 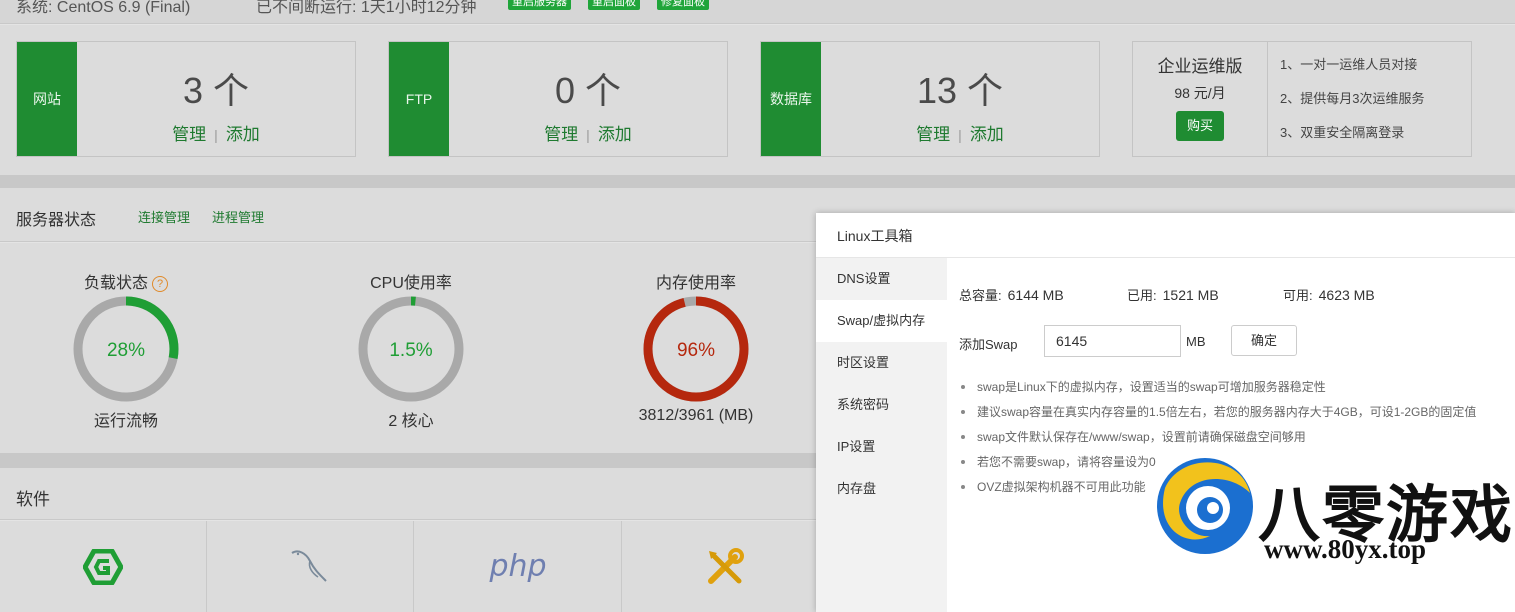 What do you see at coordinates (125, 421) in the screenshot?
I see `gauge-sub: 运行流畅` at bounding box center [125, 421].